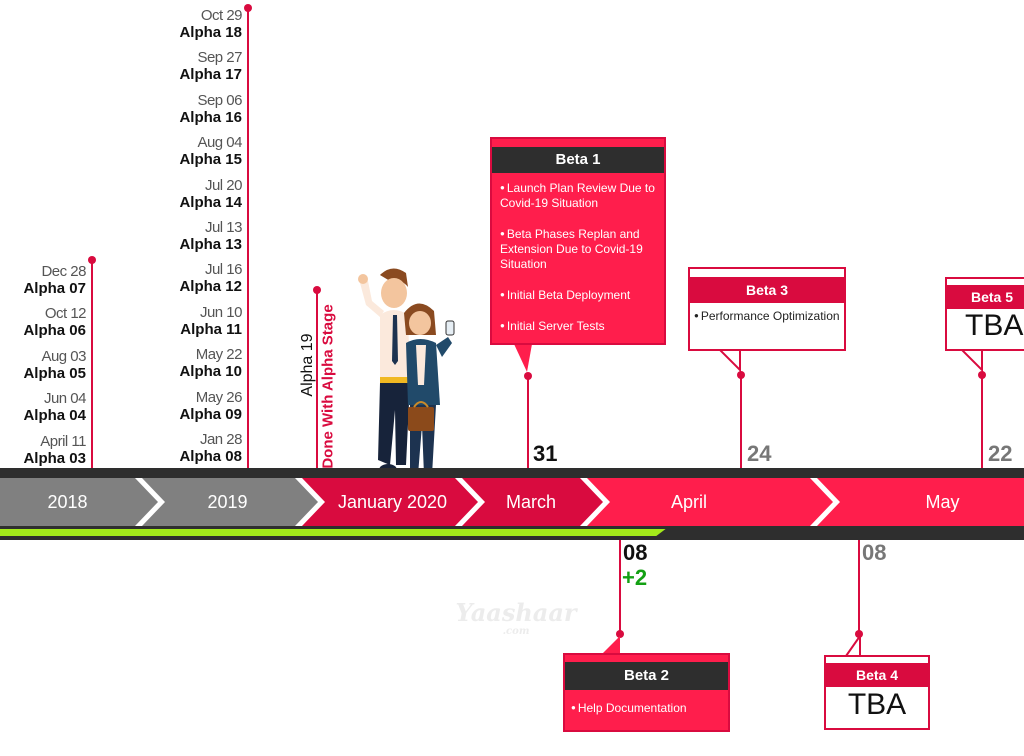 The width and height of the screenshot is (1024, 756). I want to click on alpha-item: Jan 28 Alpha 08, so click(210, 448).